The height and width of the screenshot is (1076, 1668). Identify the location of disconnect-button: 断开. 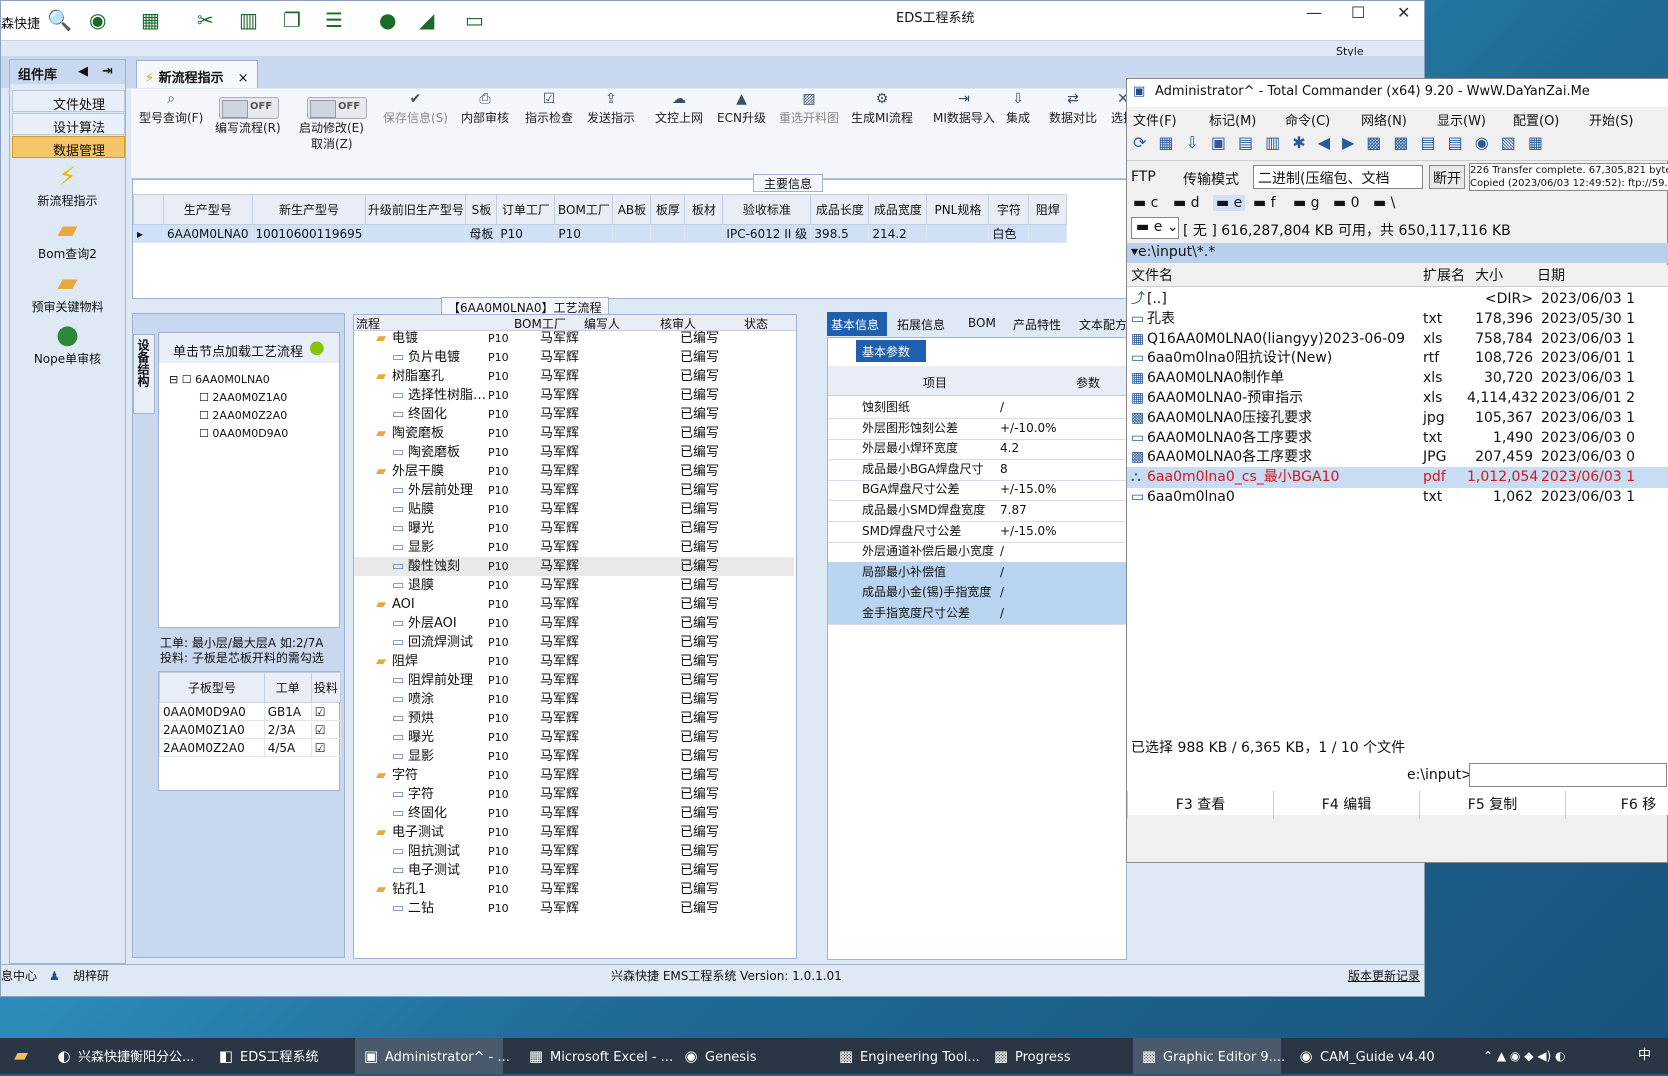
(1447, 177).